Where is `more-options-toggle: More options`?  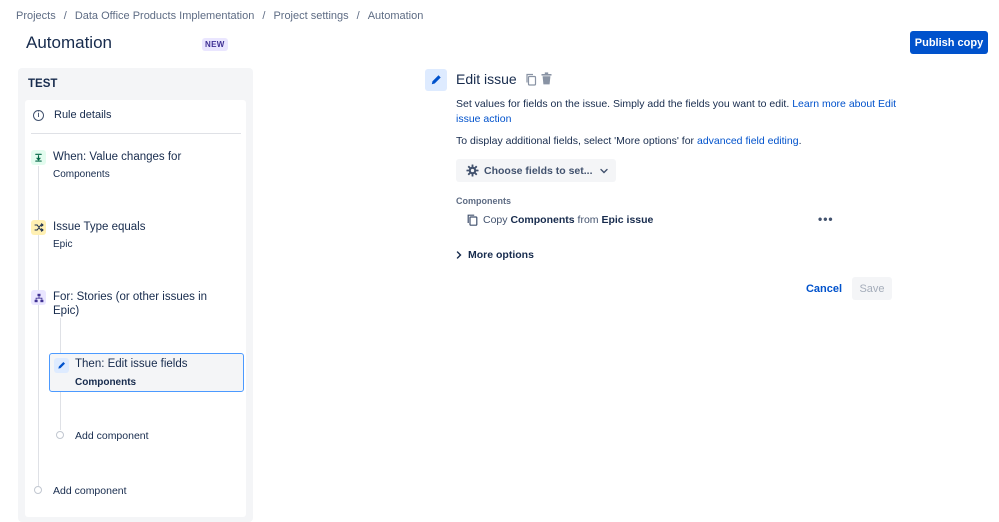 more-options-toggle: More options is located at coordinates (495, 255).